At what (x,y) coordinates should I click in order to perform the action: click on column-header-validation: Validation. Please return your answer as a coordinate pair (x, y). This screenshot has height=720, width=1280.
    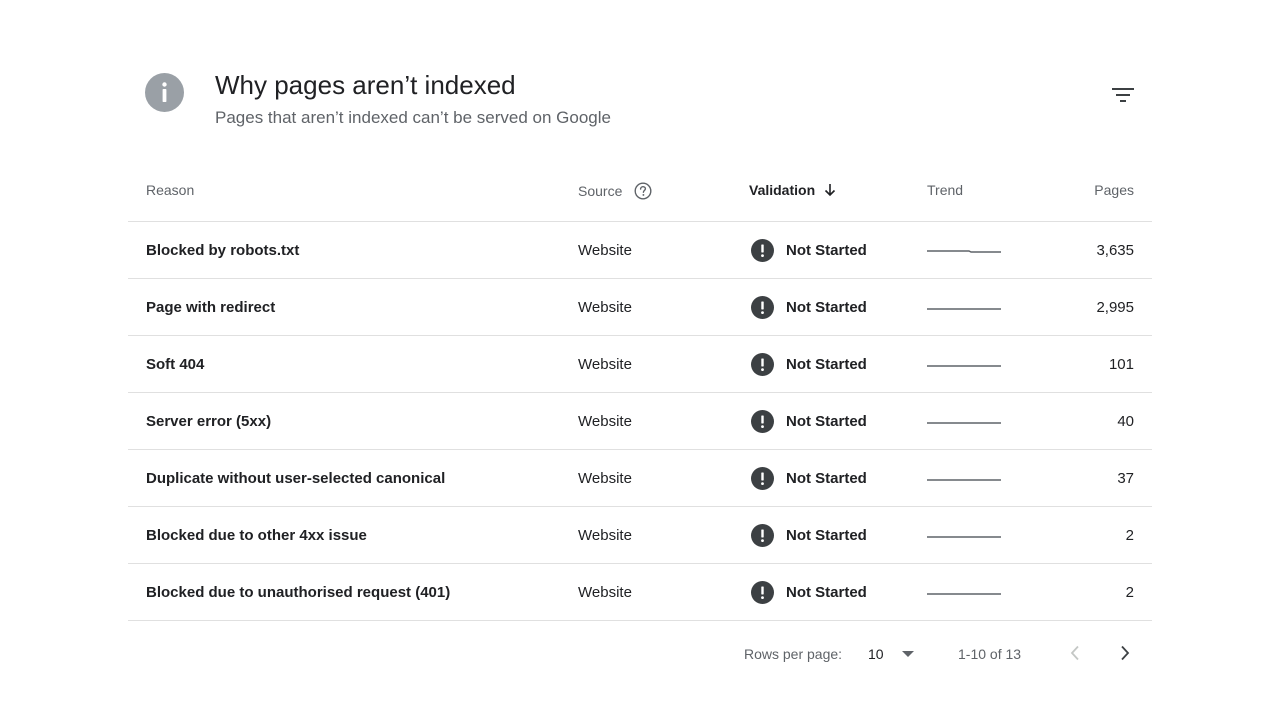
    Looking at the image, I should click on (793, 190).